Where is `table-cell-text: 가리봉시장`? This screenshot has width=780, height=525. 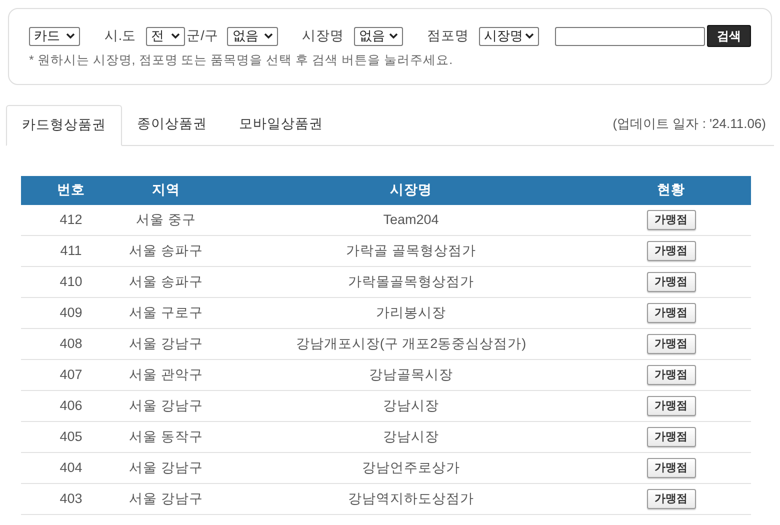 table-cell-text: 가리봉시장 is located at coordinates (411, 313).